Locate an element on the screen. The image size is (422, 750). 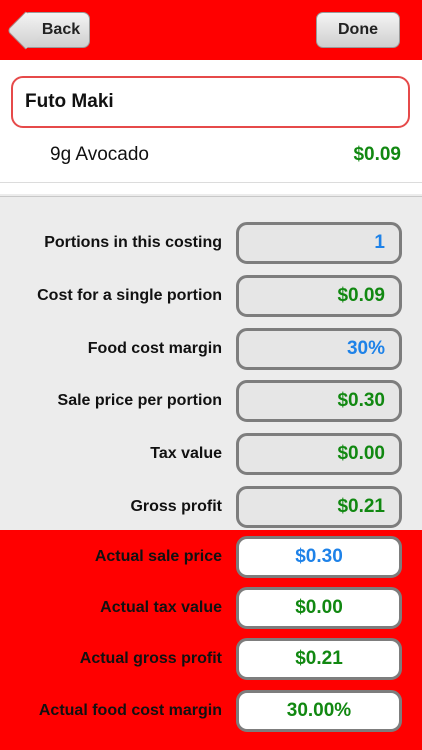
back-button-label: Back is located at coordinates (61, 29).